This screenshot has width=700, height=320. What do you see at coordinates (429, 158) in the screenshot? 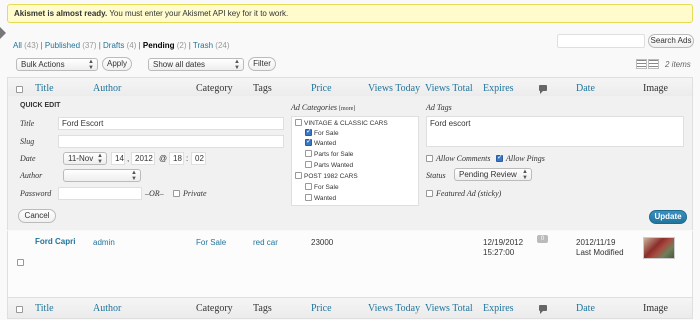
I see `allow-comments-checkbox` at bounding box center [429, 158].